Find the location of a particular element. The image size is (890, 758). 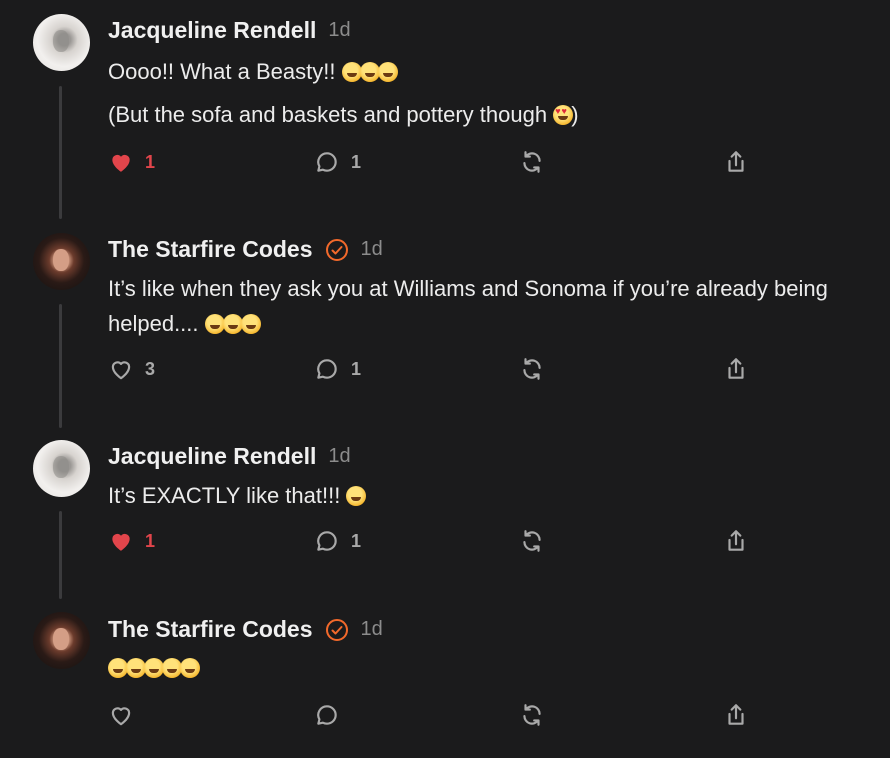

reply-button is located at coordinates (327, 715).